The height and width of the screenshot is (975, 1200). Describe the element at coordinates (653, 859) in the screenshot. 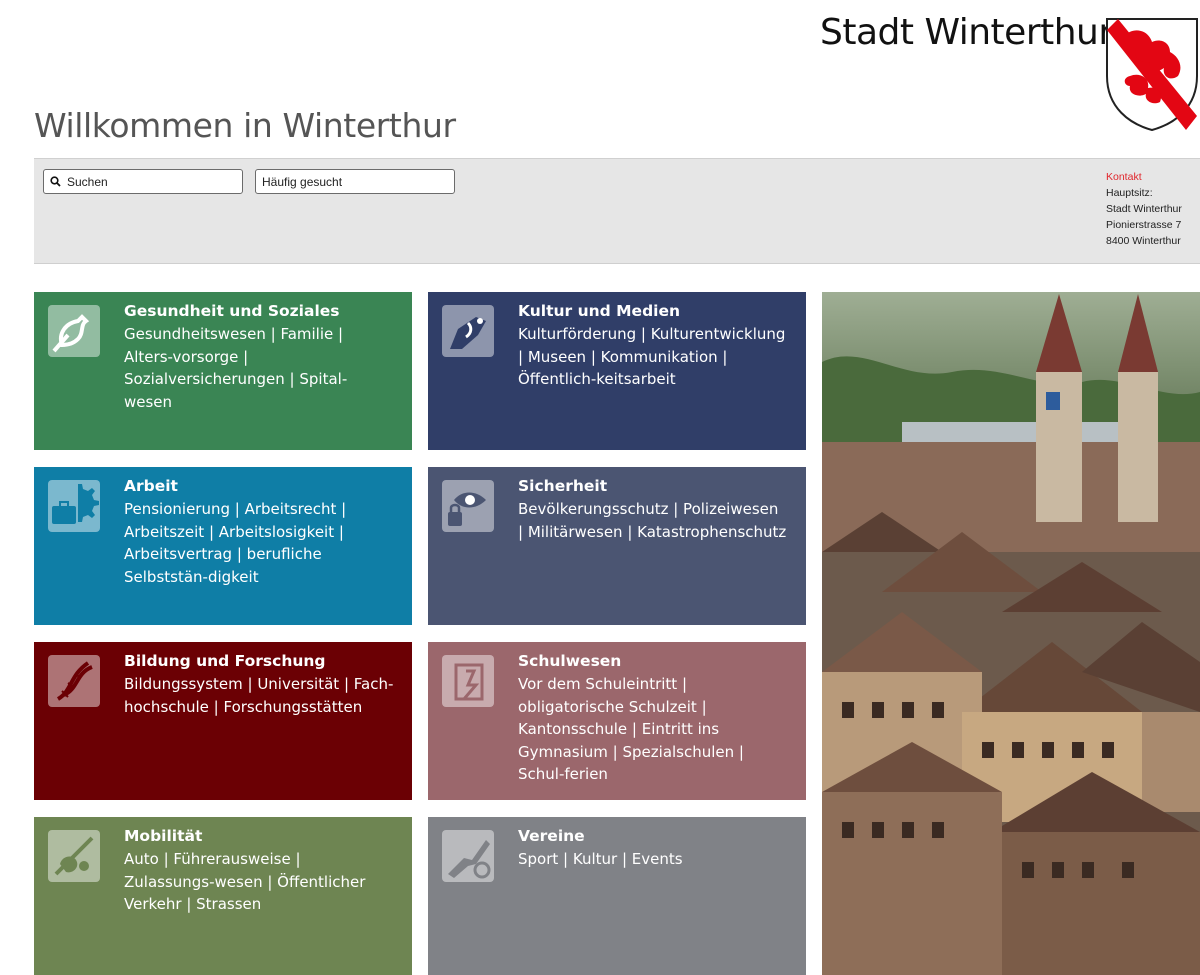

I see `tile-links: Sport | Kultur | Events` at that location.